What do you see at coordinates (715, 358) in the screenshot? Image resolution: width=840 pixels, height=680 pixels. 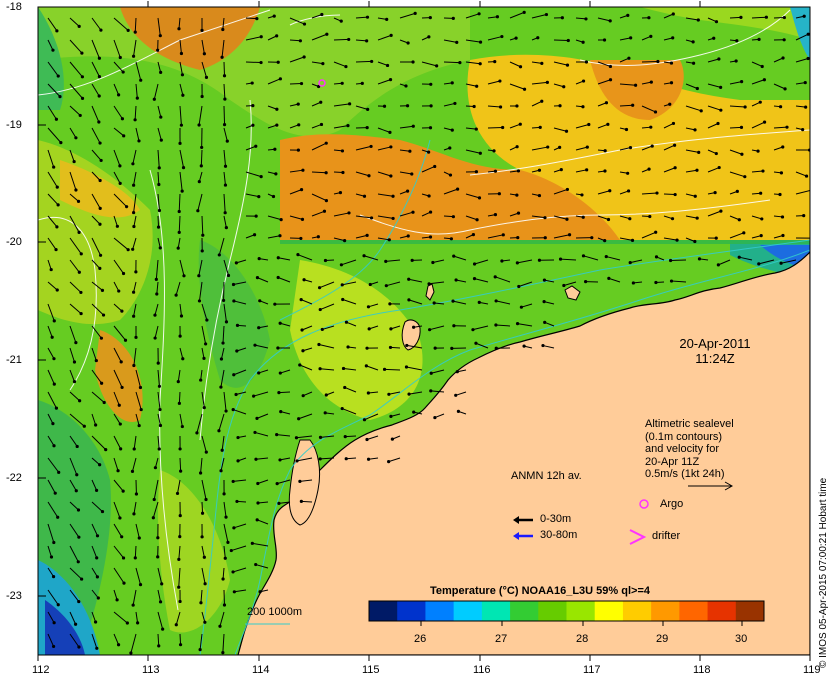 I see `timestamp-time: 11:24Z` at bounding box center [715, 358].